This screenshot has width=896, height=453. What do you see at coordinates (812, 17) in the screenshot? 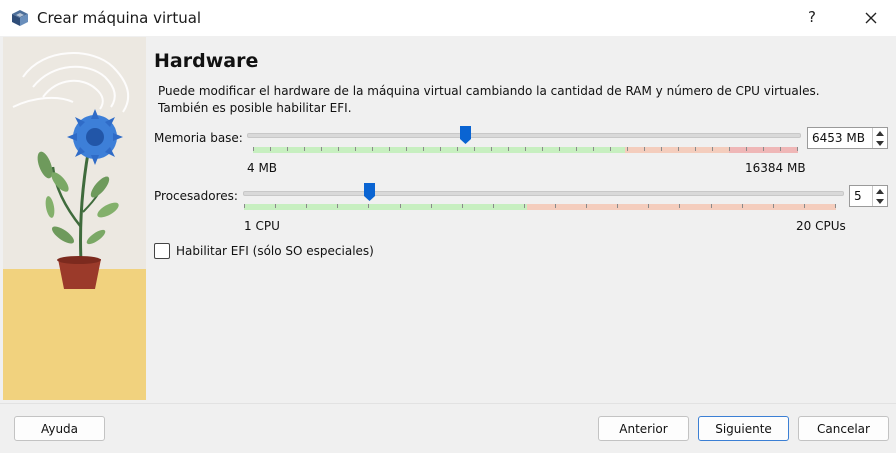
I see `help-title-button: ?` at bounding box center [812, 17].